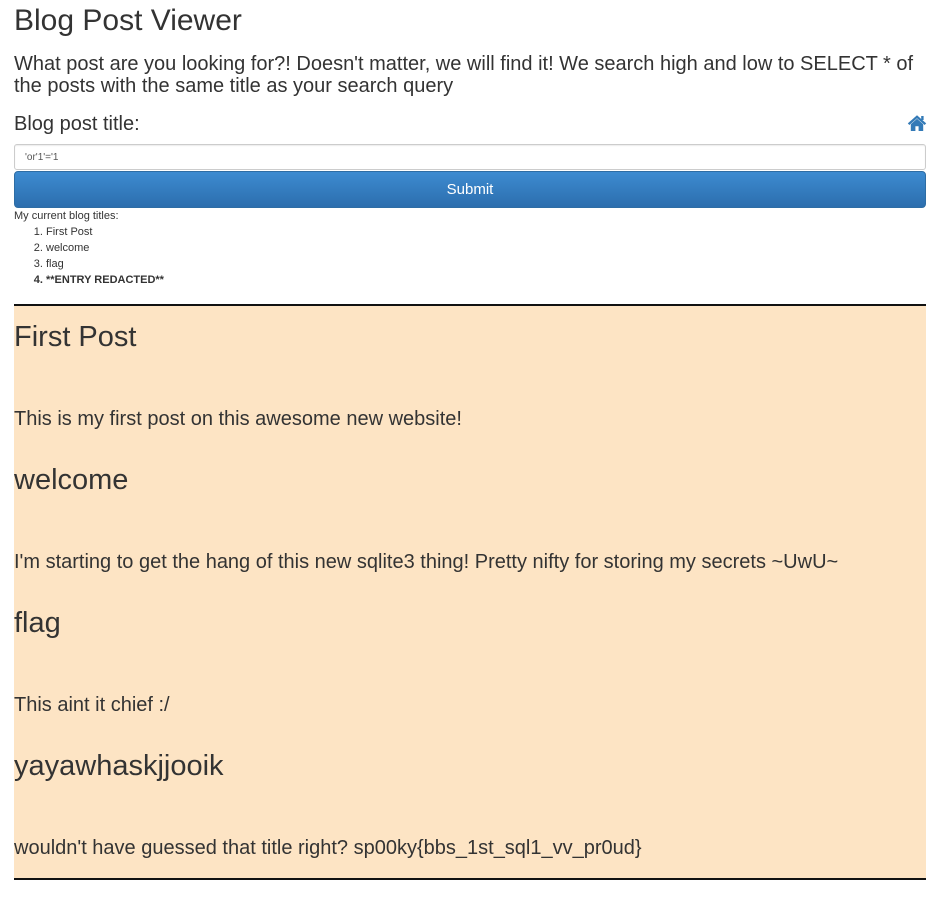  What do you see at coordinates (917, 123) in the screenshot?
I see `home-icon` at bounding box center [917, 123].